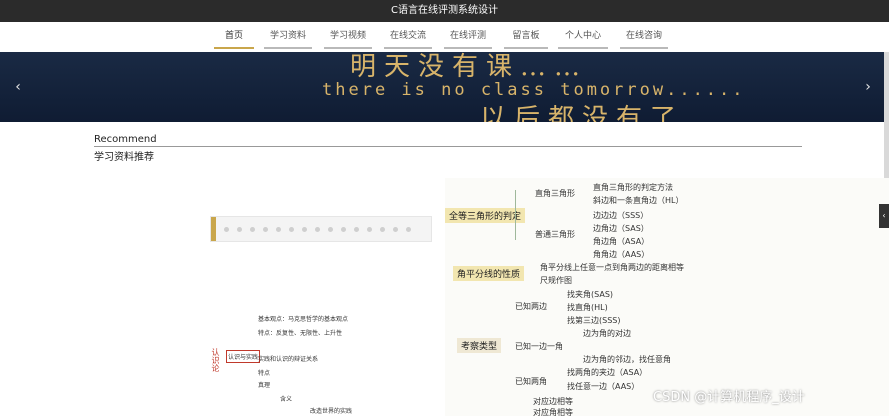  Describe the element at coordinates (627, 359) in the screenshot. I see `mindmap-leaf: 边为角的邻边，找任意角` at that location.